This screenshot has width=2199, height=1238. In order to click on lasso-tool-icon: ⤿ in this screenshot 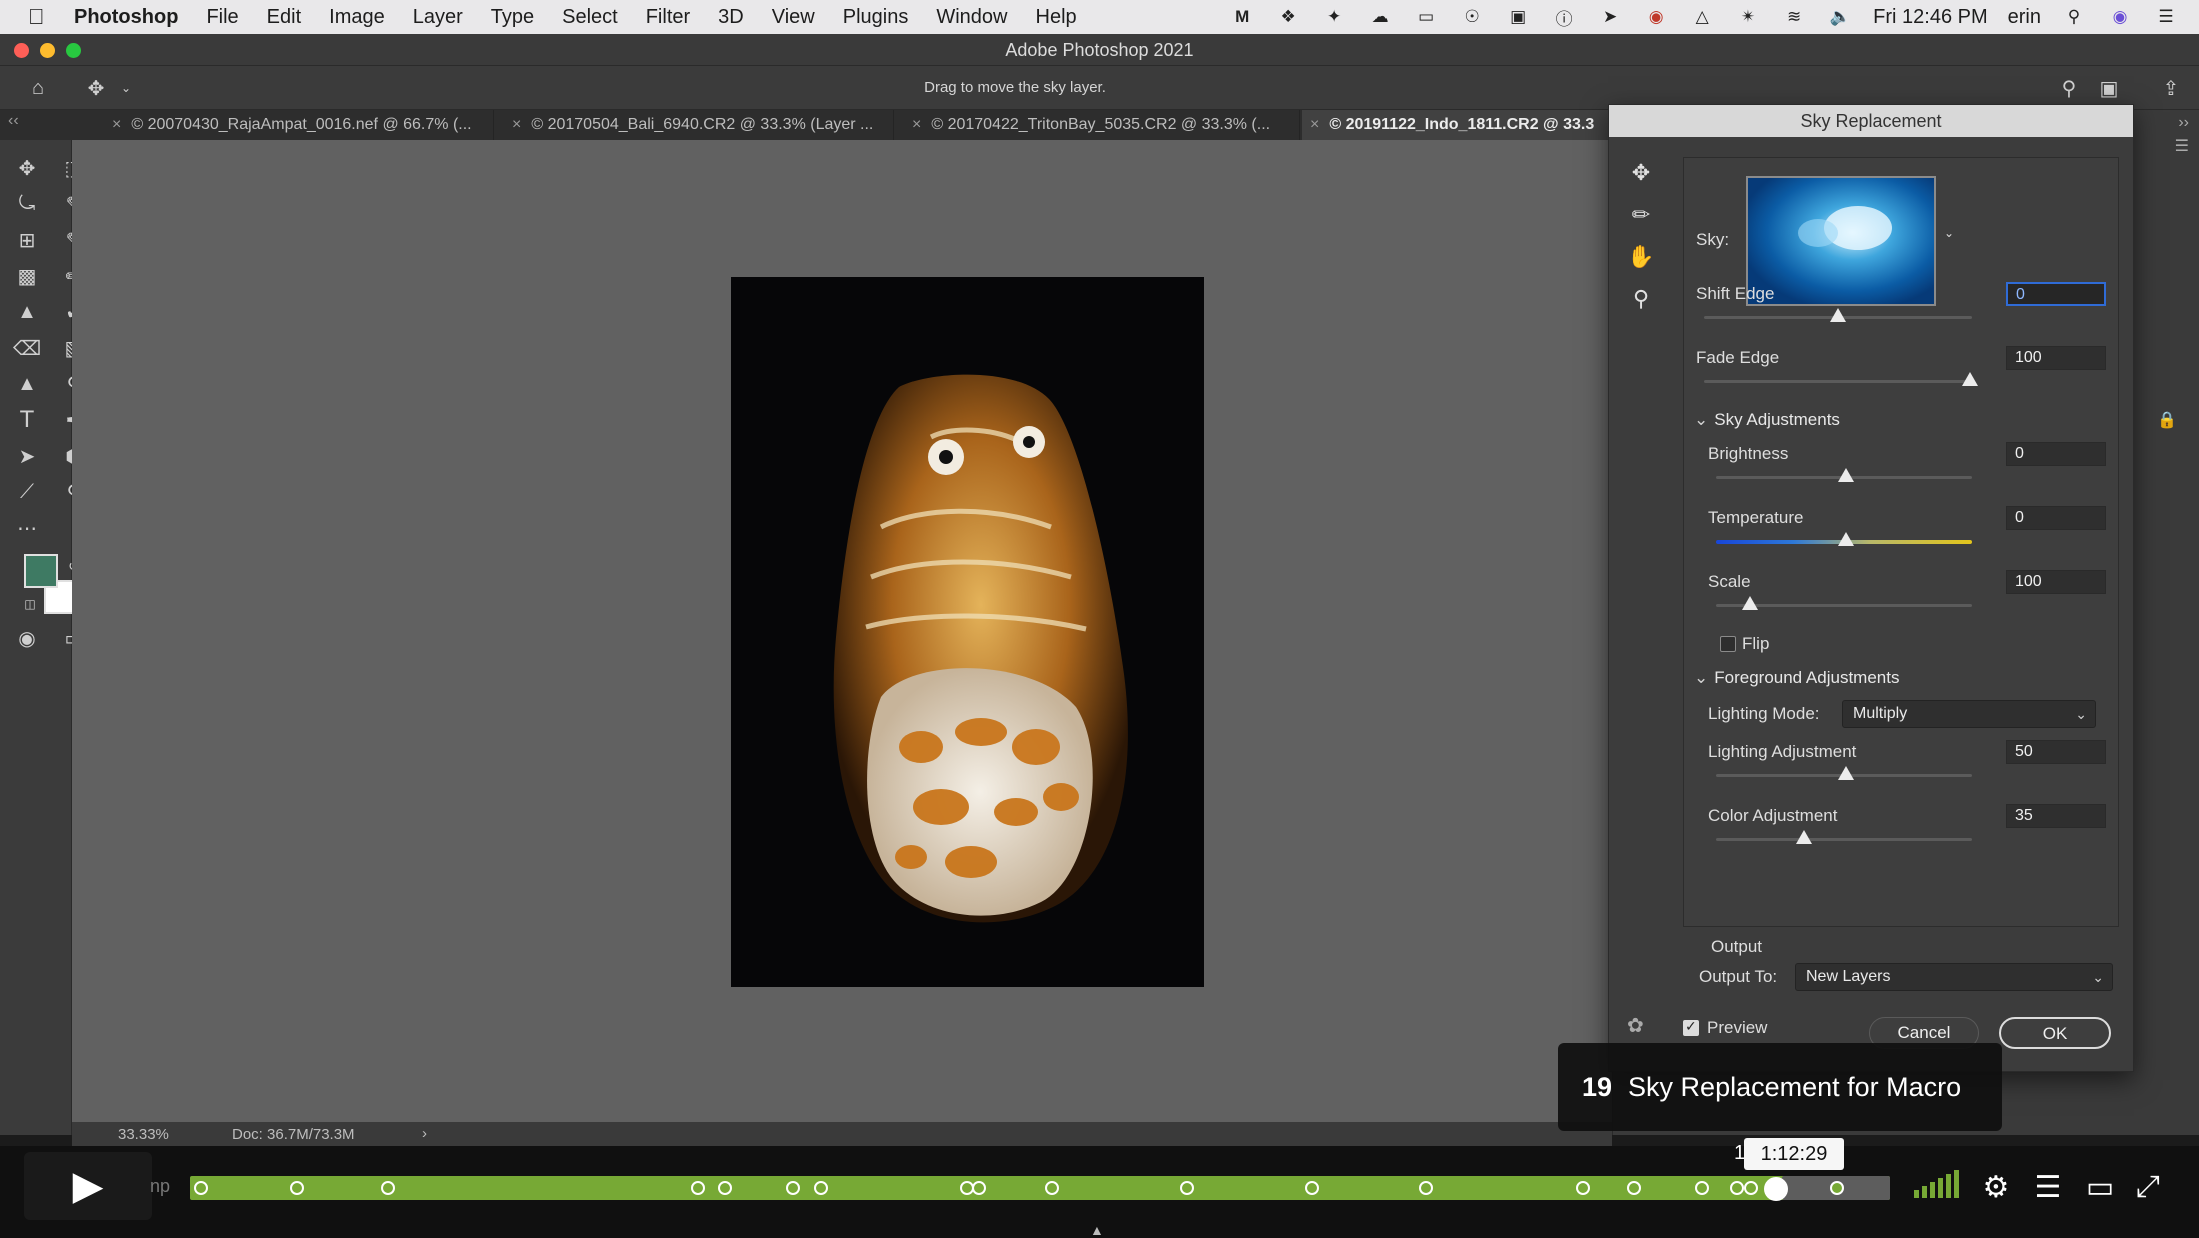, I will do `click(27, 204)`.